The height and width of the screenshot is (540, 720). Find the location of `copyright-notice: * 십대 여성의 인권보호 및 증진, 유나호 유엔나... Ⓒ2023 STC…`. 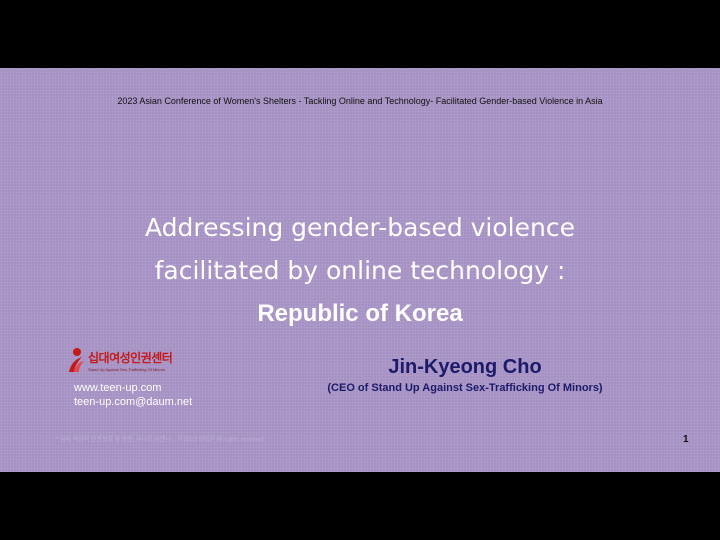

copyright-notice: * 십대 여성의 인권보호 및 증진, 유나호 유엔나... Ⓒ2023 STC… is located at coordinates (160, 440).